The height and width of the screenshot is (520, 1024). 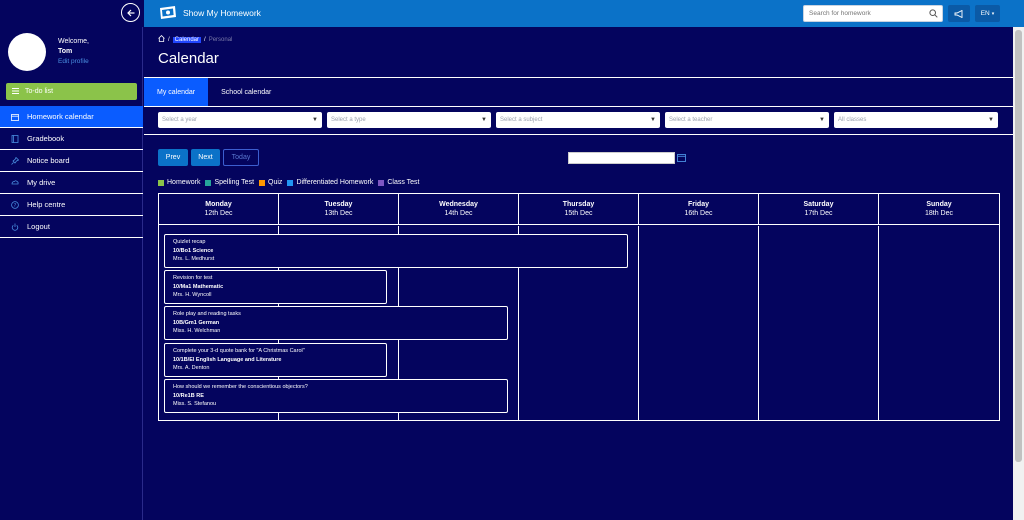 I want to click on select-placeholder: Select a teacher, so click(x=691, y=120).